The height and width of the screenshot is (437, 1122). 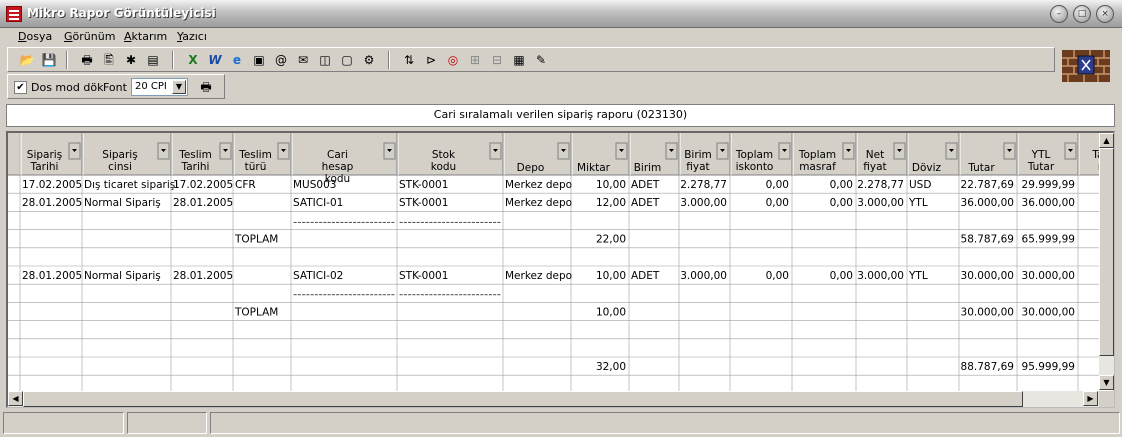 What do you see at coordinates (431, 60) in the screenshot?
I see `filter-icon: ⊳` at bounding box center [431, 60].